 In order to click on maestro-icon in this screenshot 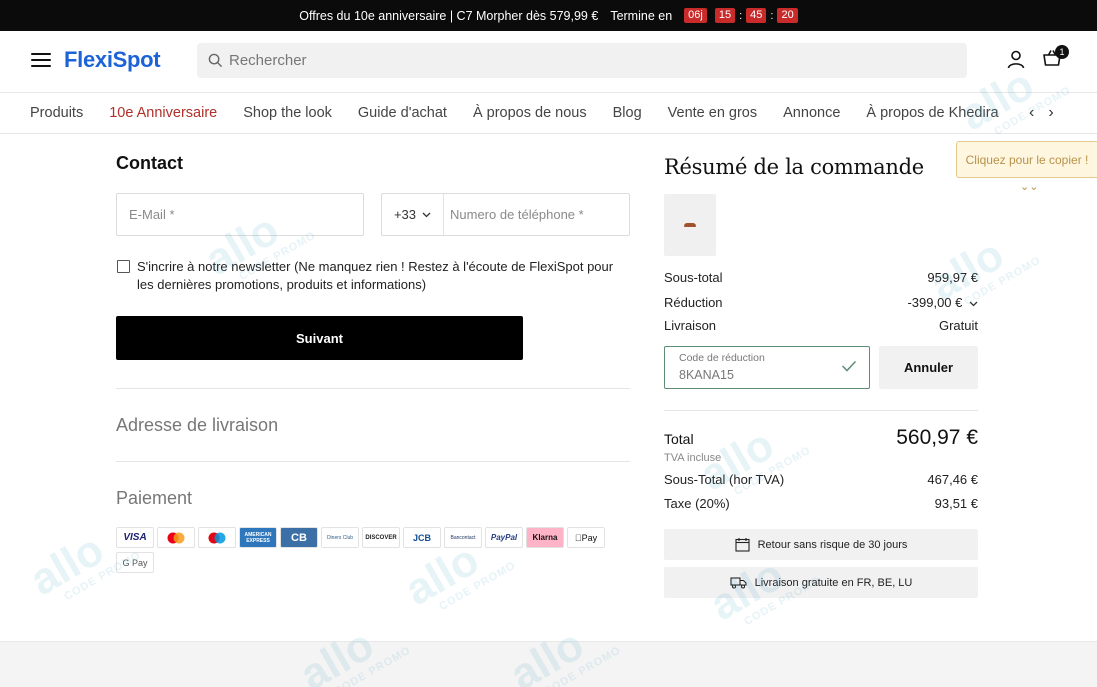, I will do `click(217, 537)`.